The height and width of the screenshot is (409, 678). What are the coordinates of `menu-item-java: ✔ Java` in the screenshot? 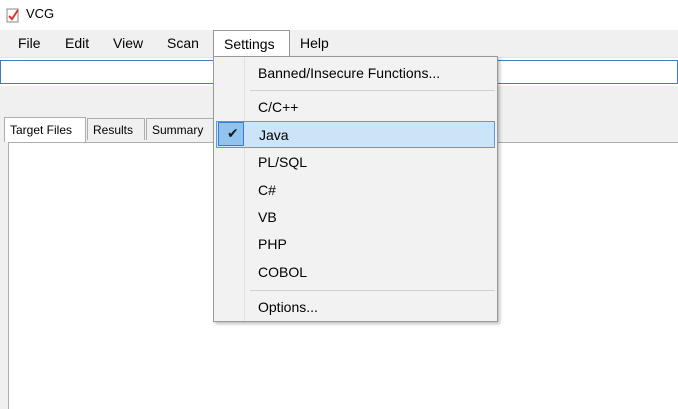 It's located at (355, 134).